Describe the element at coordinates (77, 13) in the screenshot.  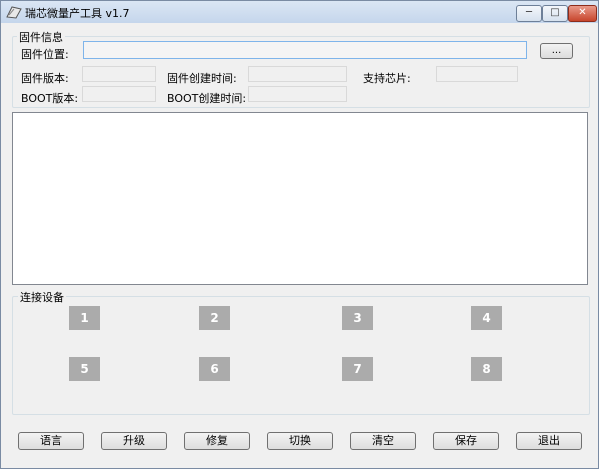
I see `window-title: 瑞芯微量产工具 v1.7` at that location.